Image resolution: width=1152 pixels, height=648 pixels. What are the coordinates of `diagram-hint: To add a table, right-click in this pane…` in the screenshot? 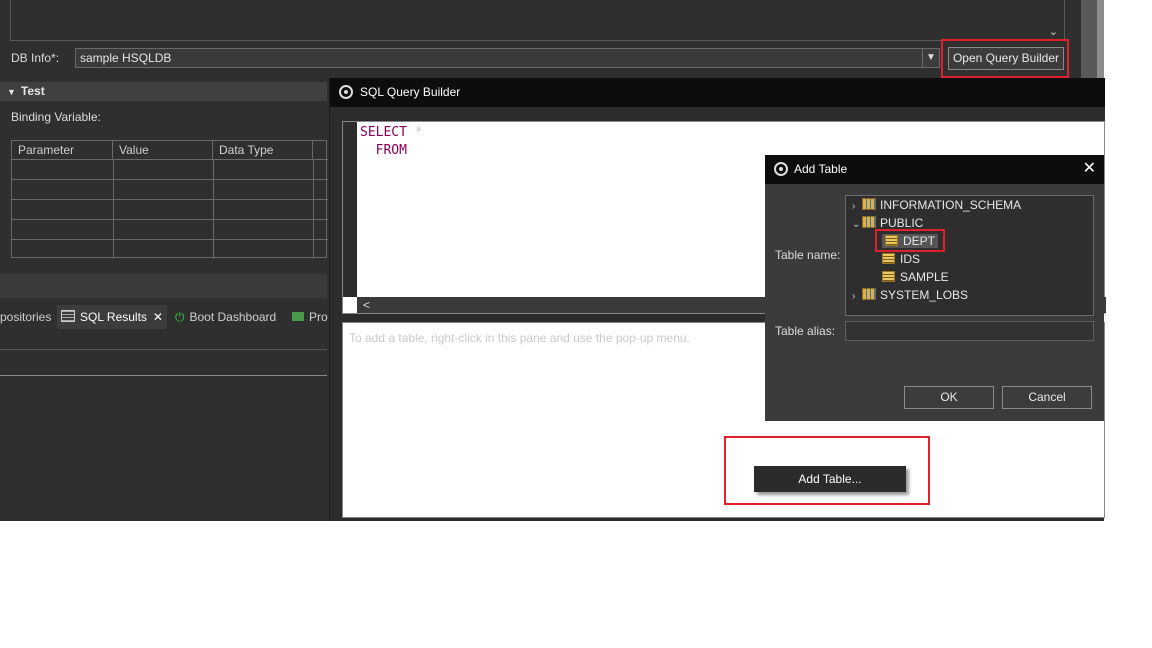 It's located at (519, 338).